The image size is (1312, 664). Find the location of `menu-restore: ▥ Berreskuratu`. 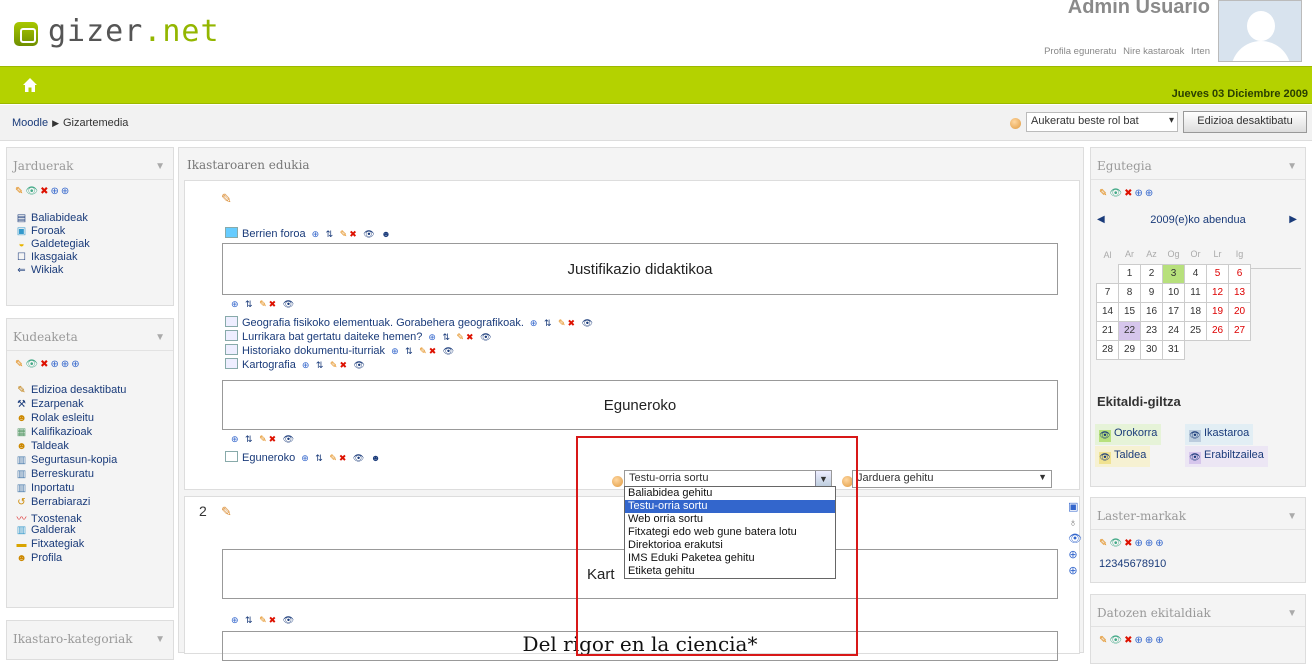

menu-restore: ▥ Berreskuratu is located at coordinates (54, 474).